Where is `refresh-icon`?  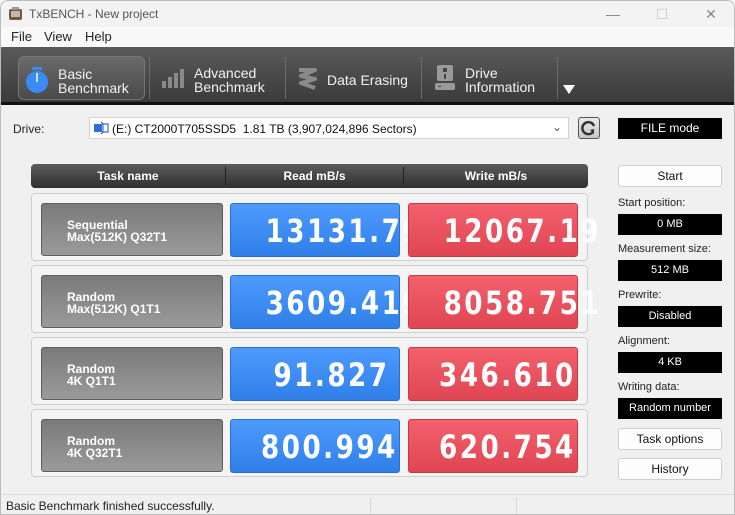
refresh-icon is located at coordinates (588, 128).